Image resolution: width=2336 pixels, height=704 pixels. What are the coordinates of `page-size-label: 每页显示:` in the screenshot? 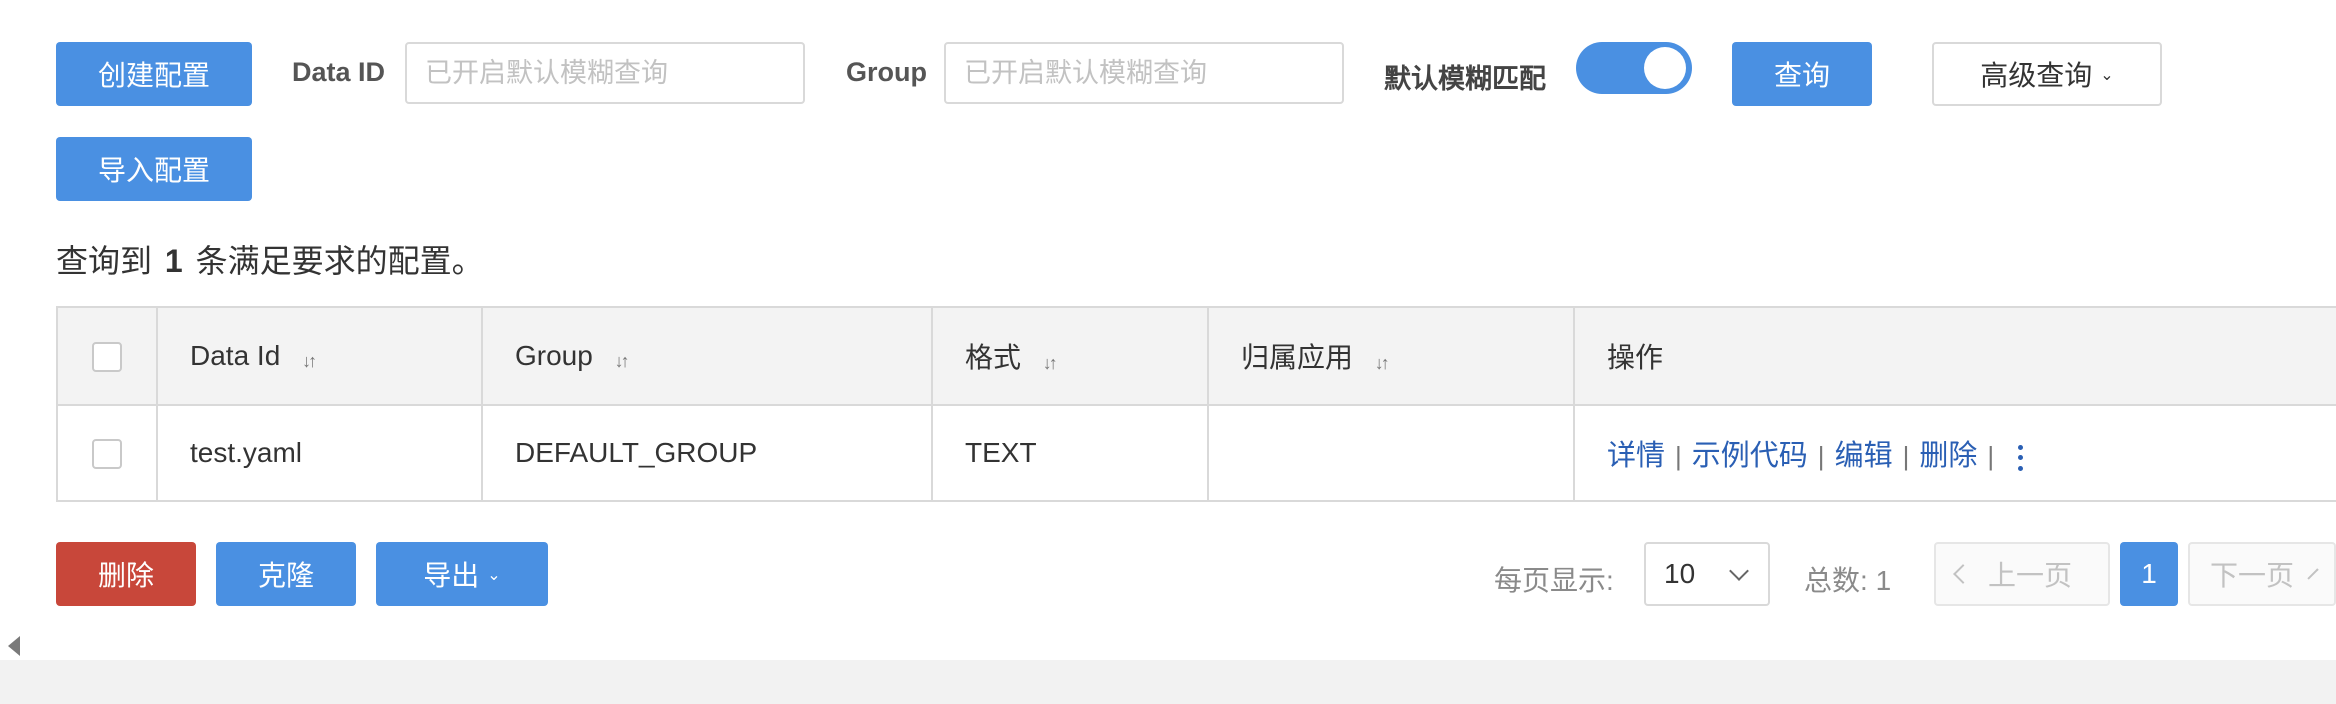 It's located at (1554, 580).